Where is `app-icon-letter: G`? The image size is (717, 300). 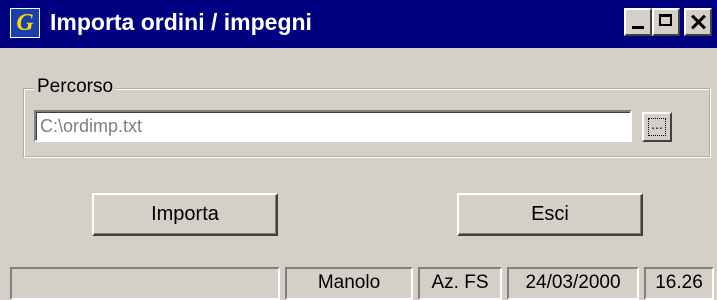 app-icon-letter: G is located at coordinates (25, 23).